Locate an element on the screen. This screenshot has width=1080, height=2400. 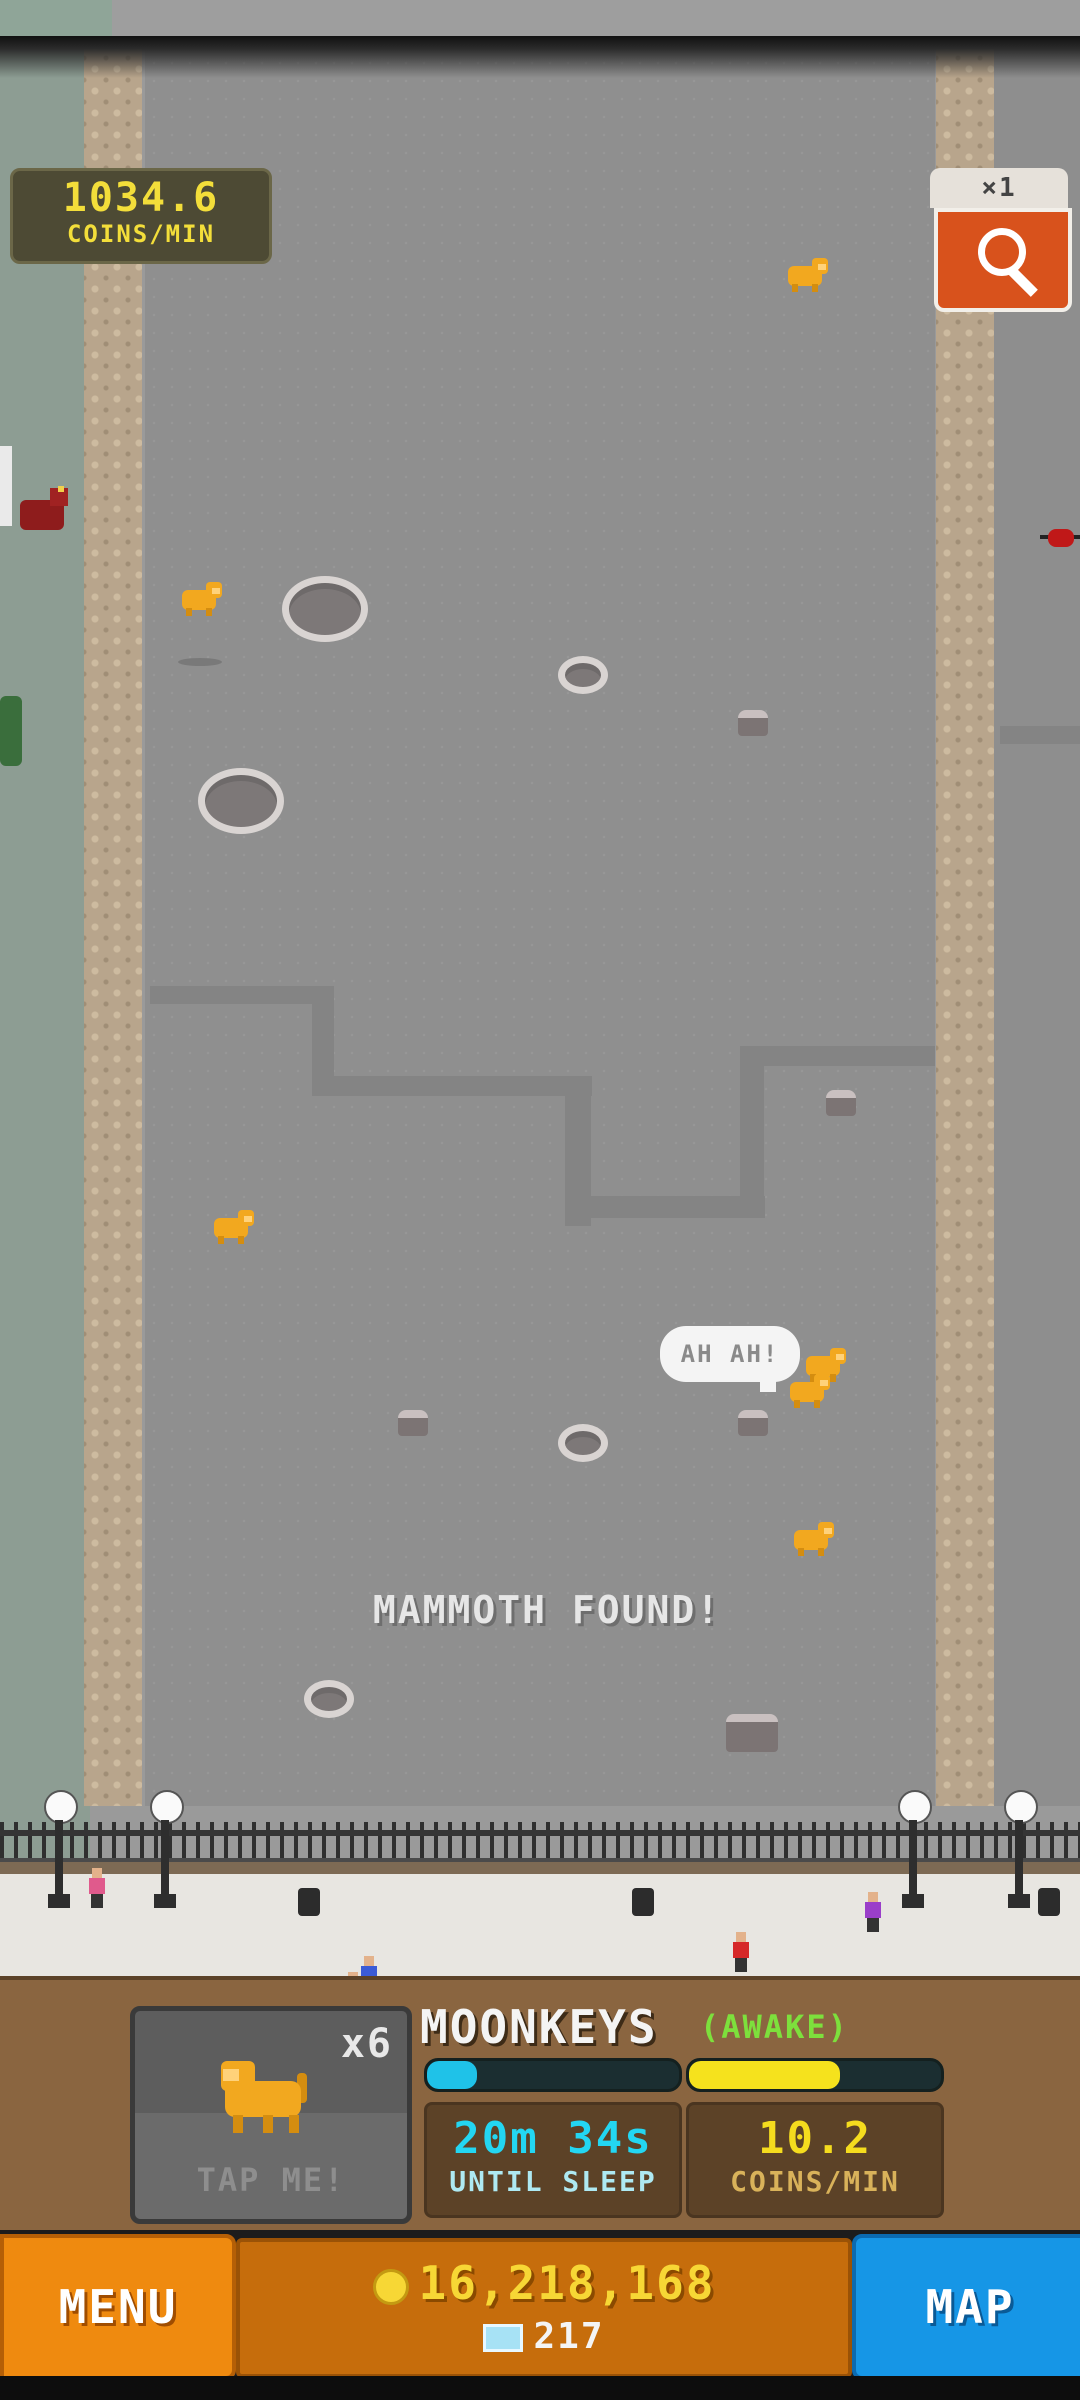
coins-per-minute-badge: 1034.6 COINS/MIN is located at coordinates (141, 216).